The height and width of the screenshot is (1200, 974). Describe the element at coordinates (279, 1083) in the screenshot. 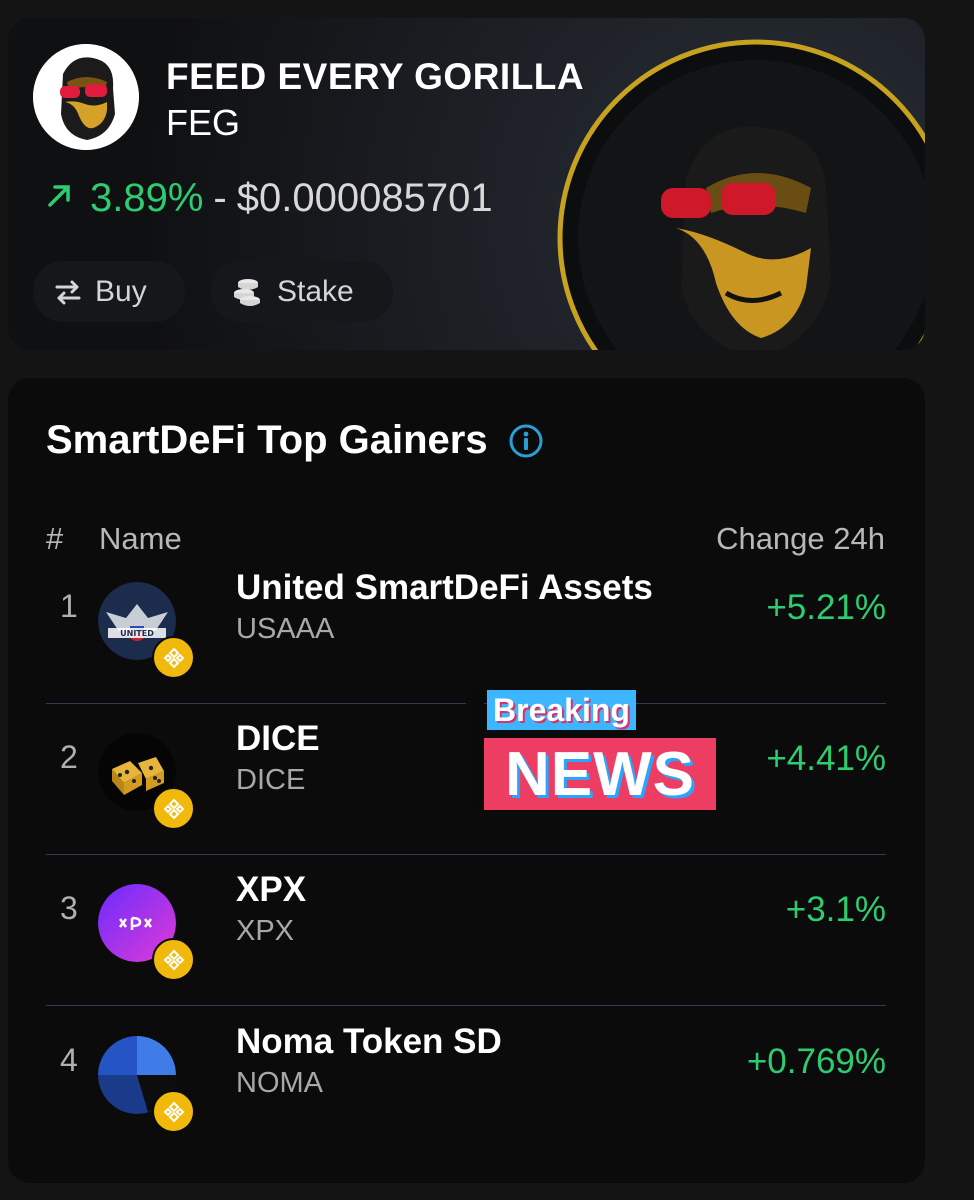

I see `row-token-symbol: NOMA` at that location.